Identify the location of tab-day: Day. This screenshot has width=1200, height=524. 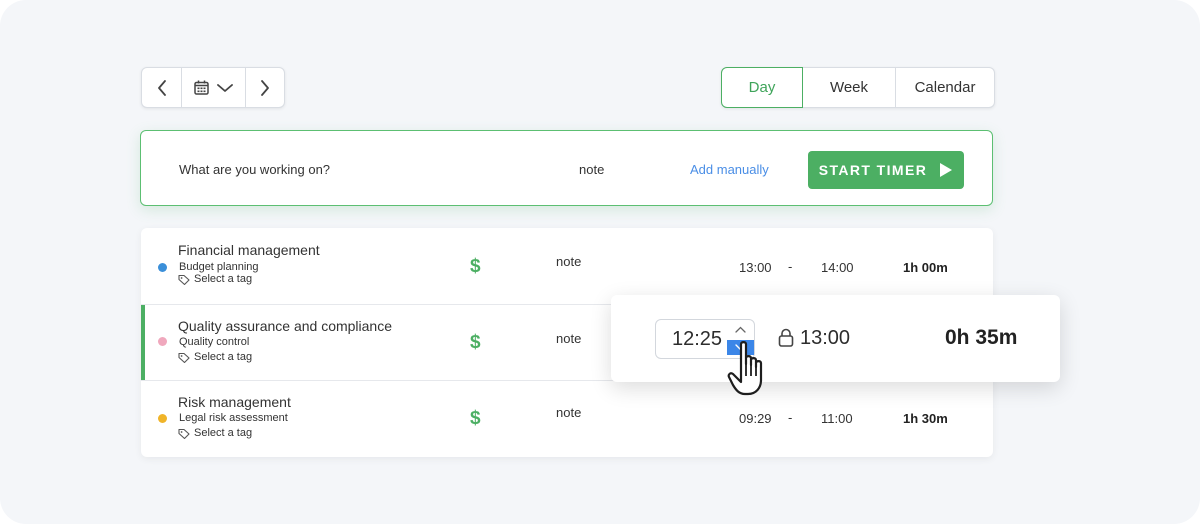
(762, 87).